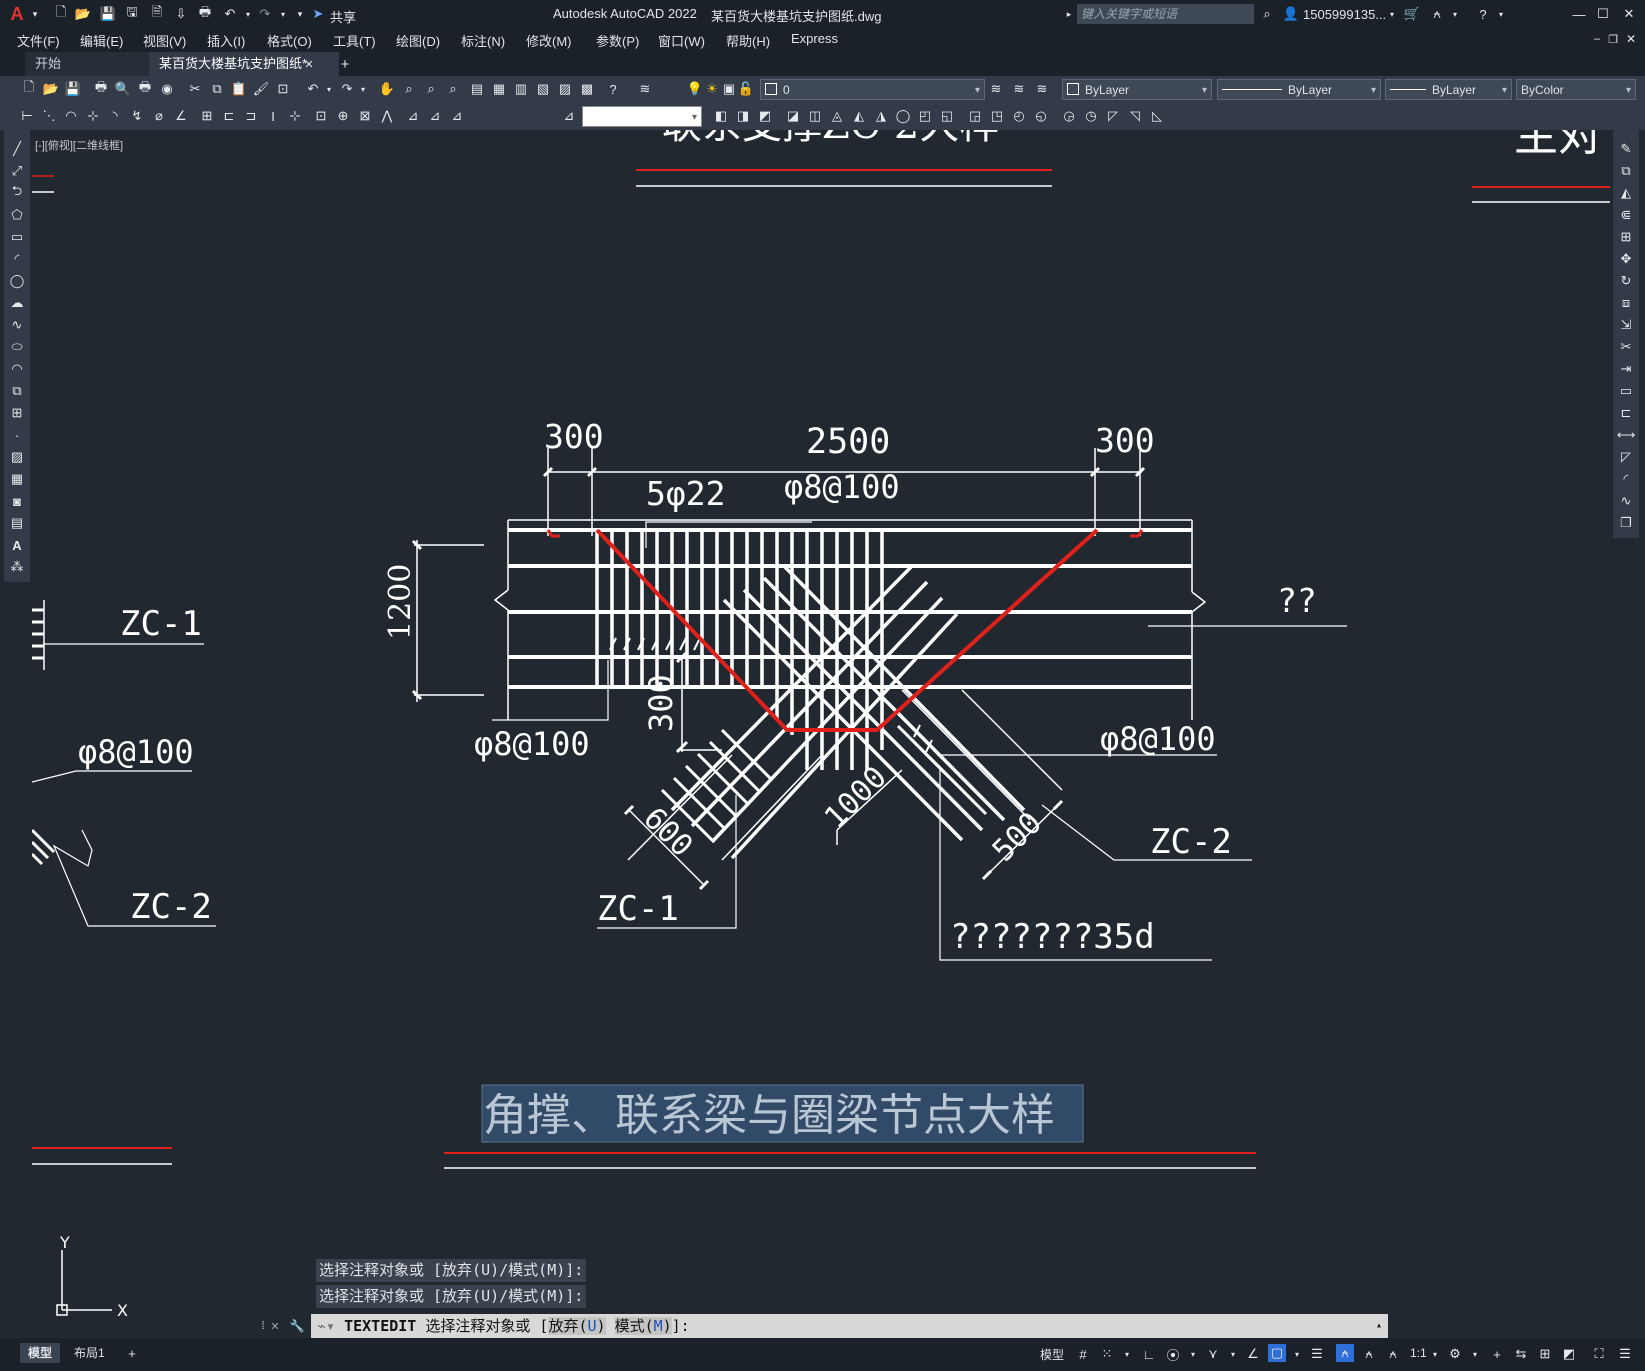  What do you see at coordinates (1603, 14) in the screenshot?
I see `maximize-icon: ☐` at bounding box center [1603, 14].